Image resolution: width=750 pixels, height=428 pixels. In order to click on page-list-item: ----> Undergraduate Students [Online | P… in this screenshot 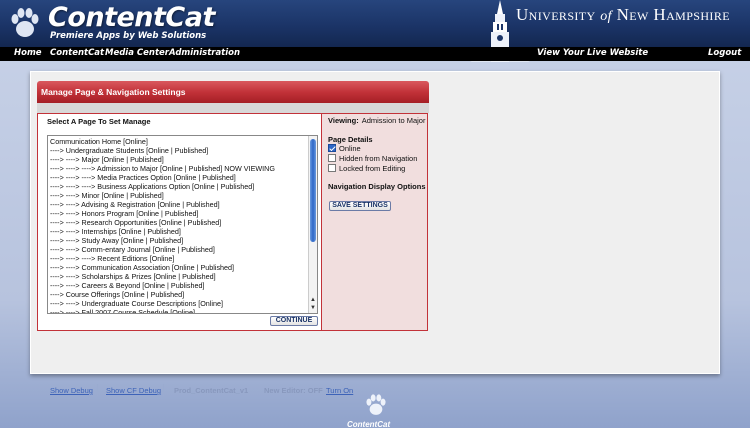, I will do `click(179, 150)`.